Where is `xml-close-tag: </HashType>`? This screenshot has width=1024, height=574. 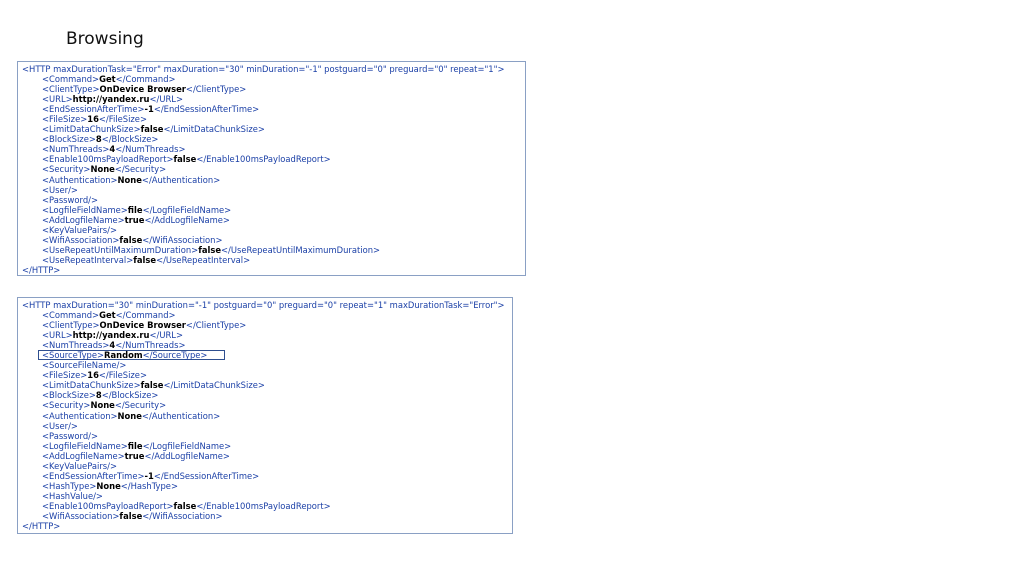 xml-close-tag: </HashType> is located at coordinates (149, 485).